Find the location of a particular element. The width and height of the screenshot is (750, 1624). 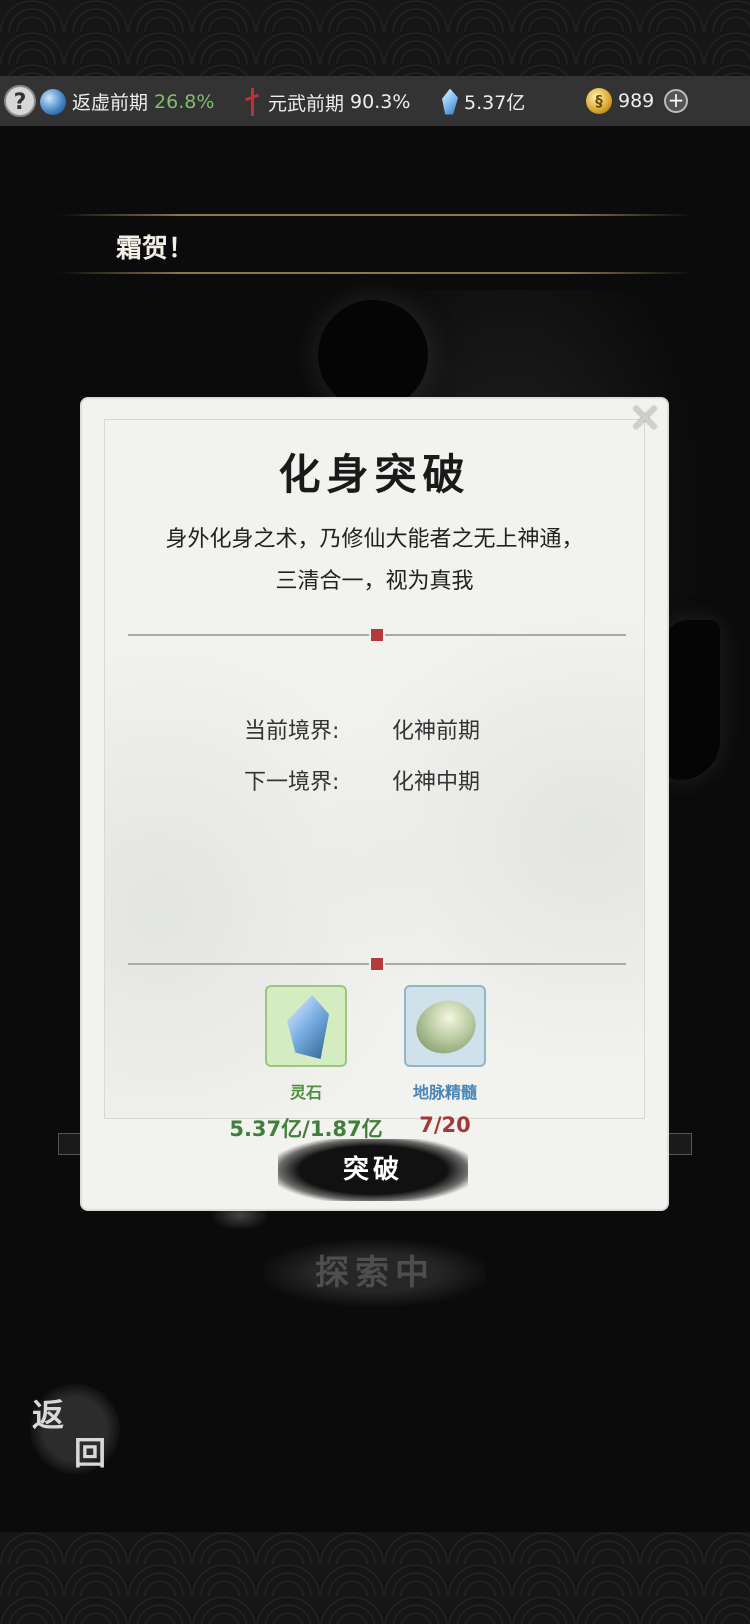

spirit-stone-amount: 5.37亿 is located at coordinates (495, 103).